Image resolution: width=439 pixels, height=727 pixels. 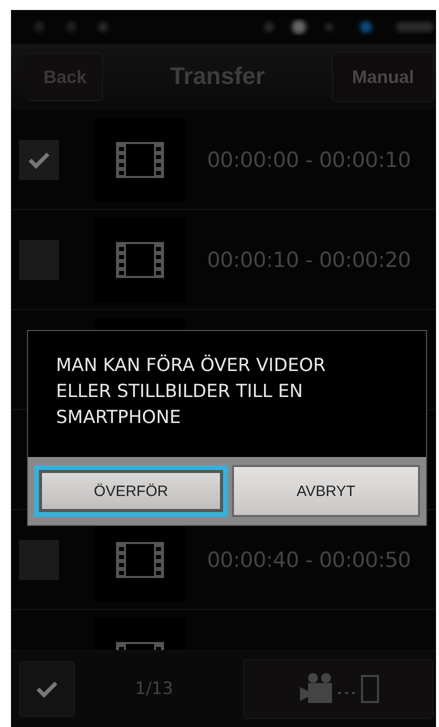 What do you see at coordinates (309, 560) in the screenshot?
I see `clip-time-range: 00:00:40 - 00:00:50` at bounding box center [309, 560].